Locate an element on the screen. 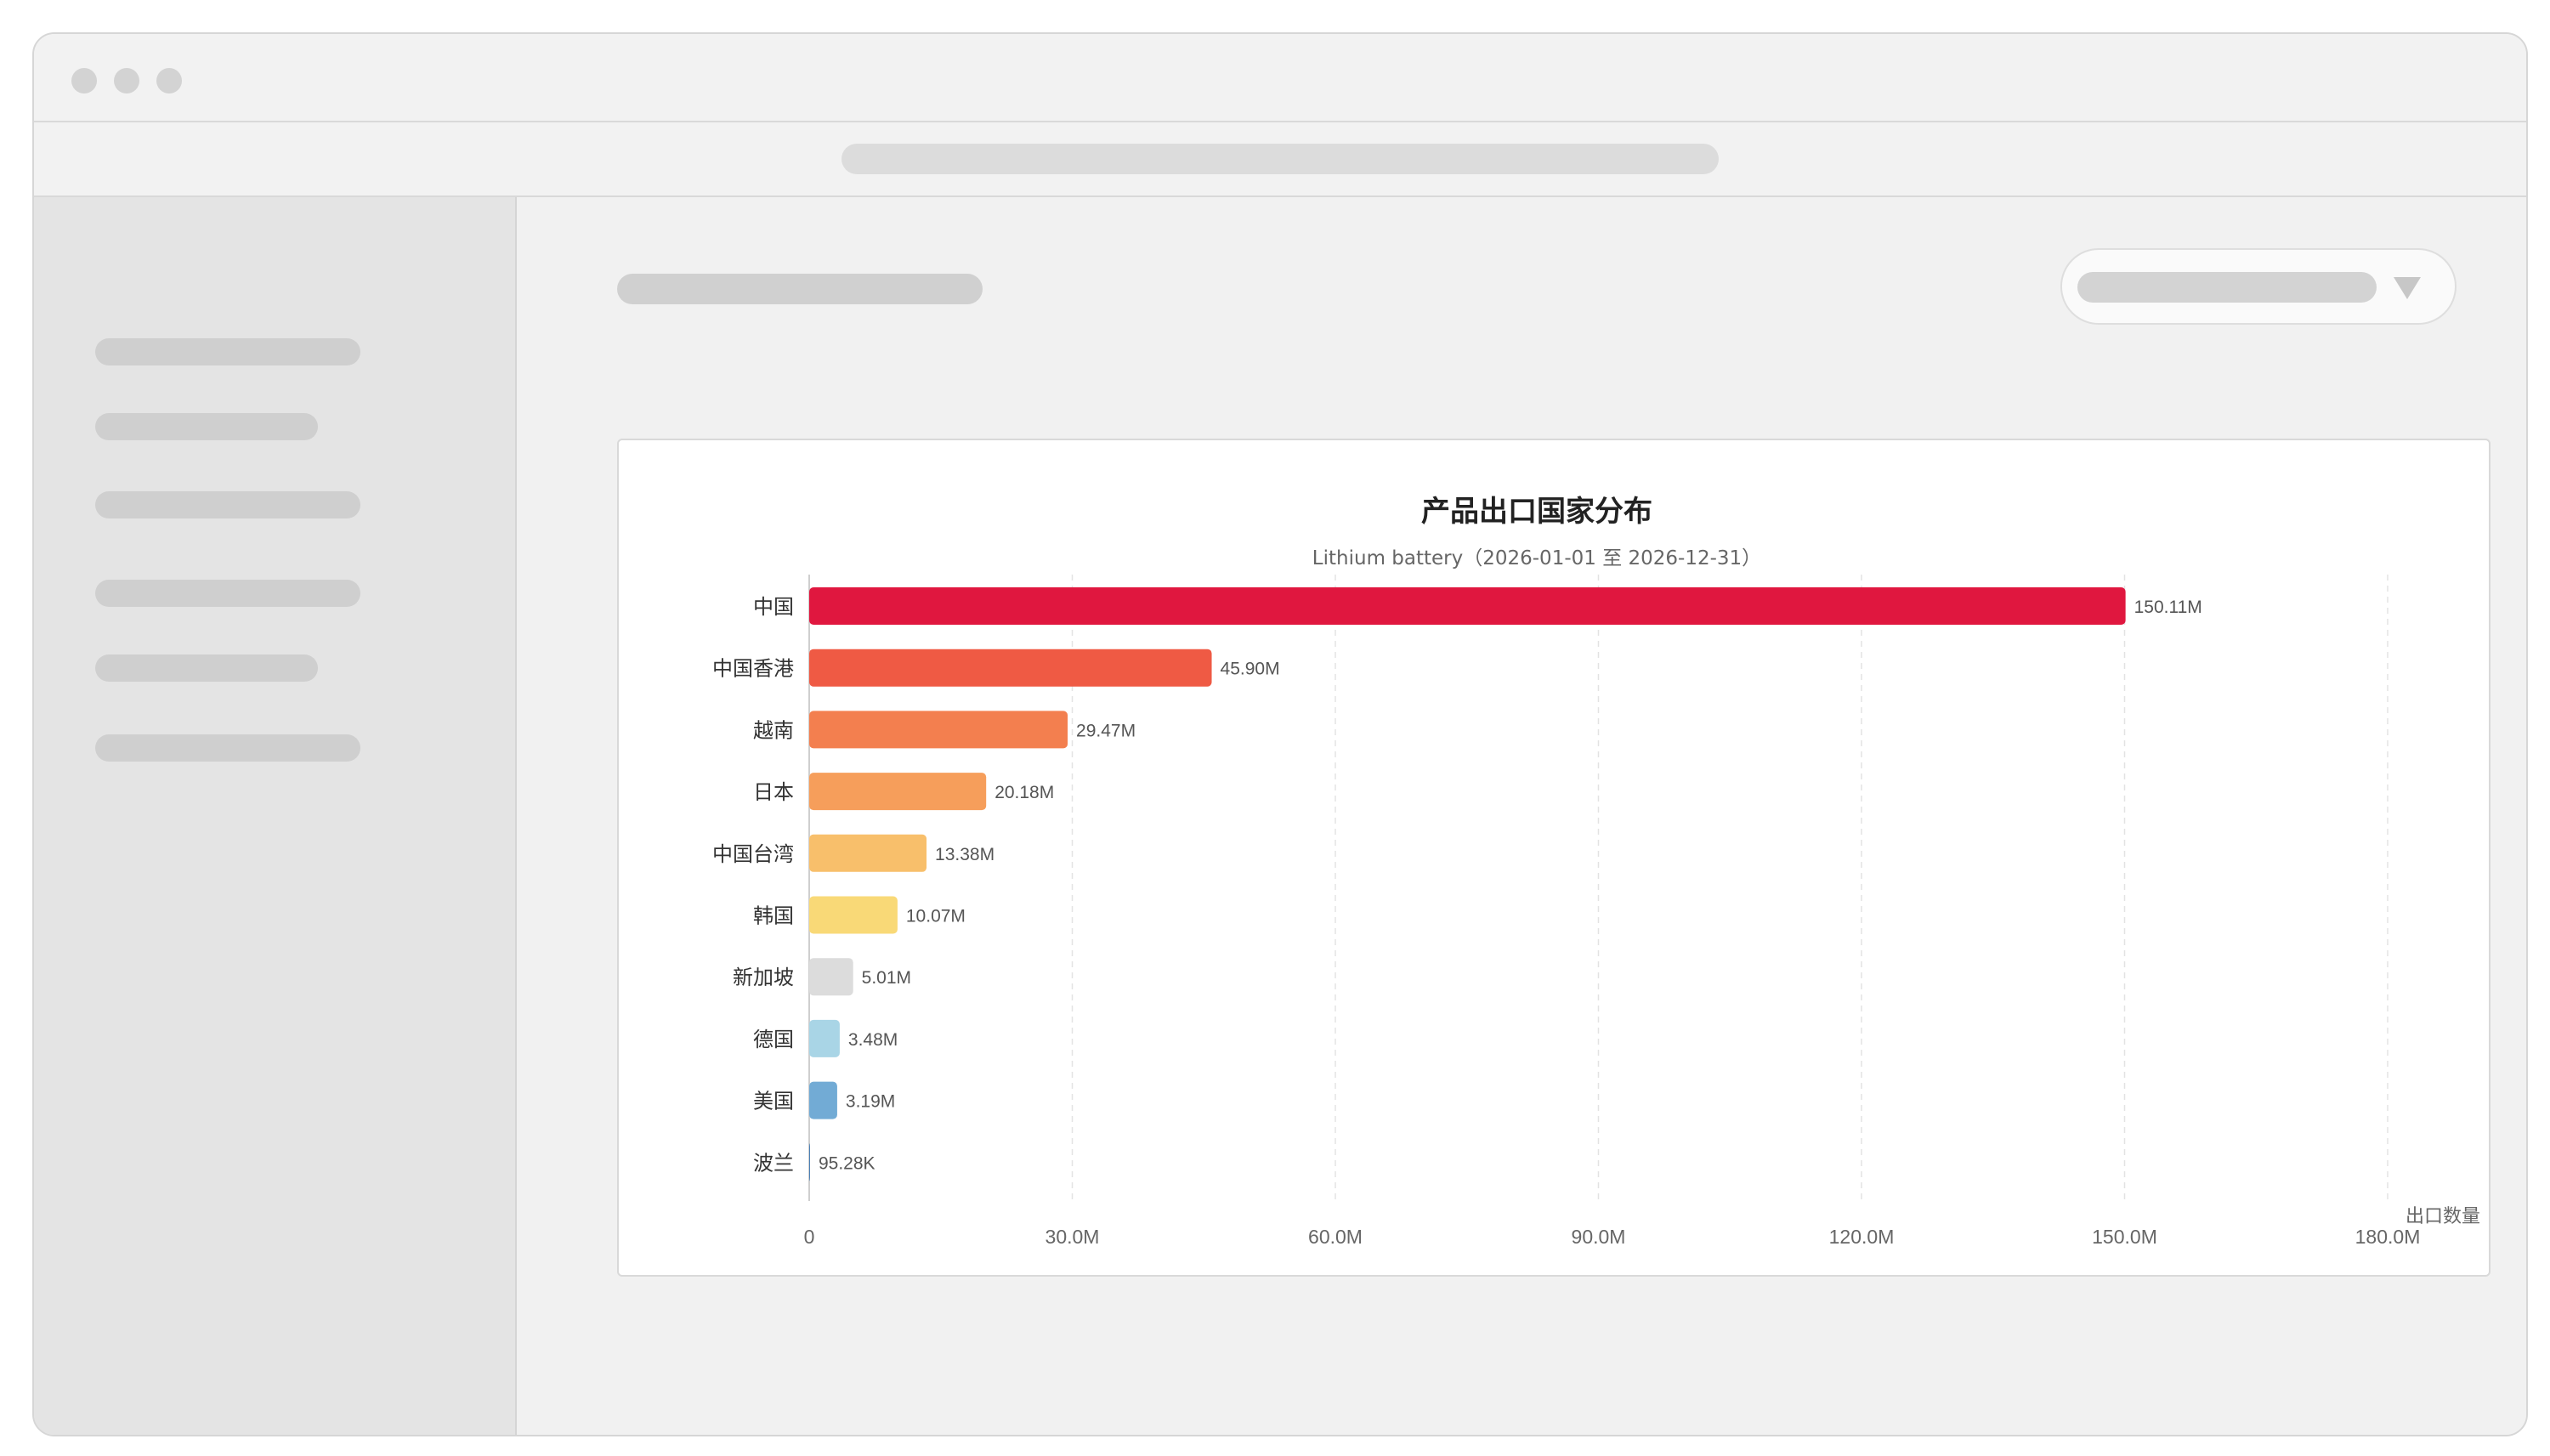 The width and height of the screenshot is (2550, 1456). x-tick-label: 180.0M is located at coordinates (2388, 1237).